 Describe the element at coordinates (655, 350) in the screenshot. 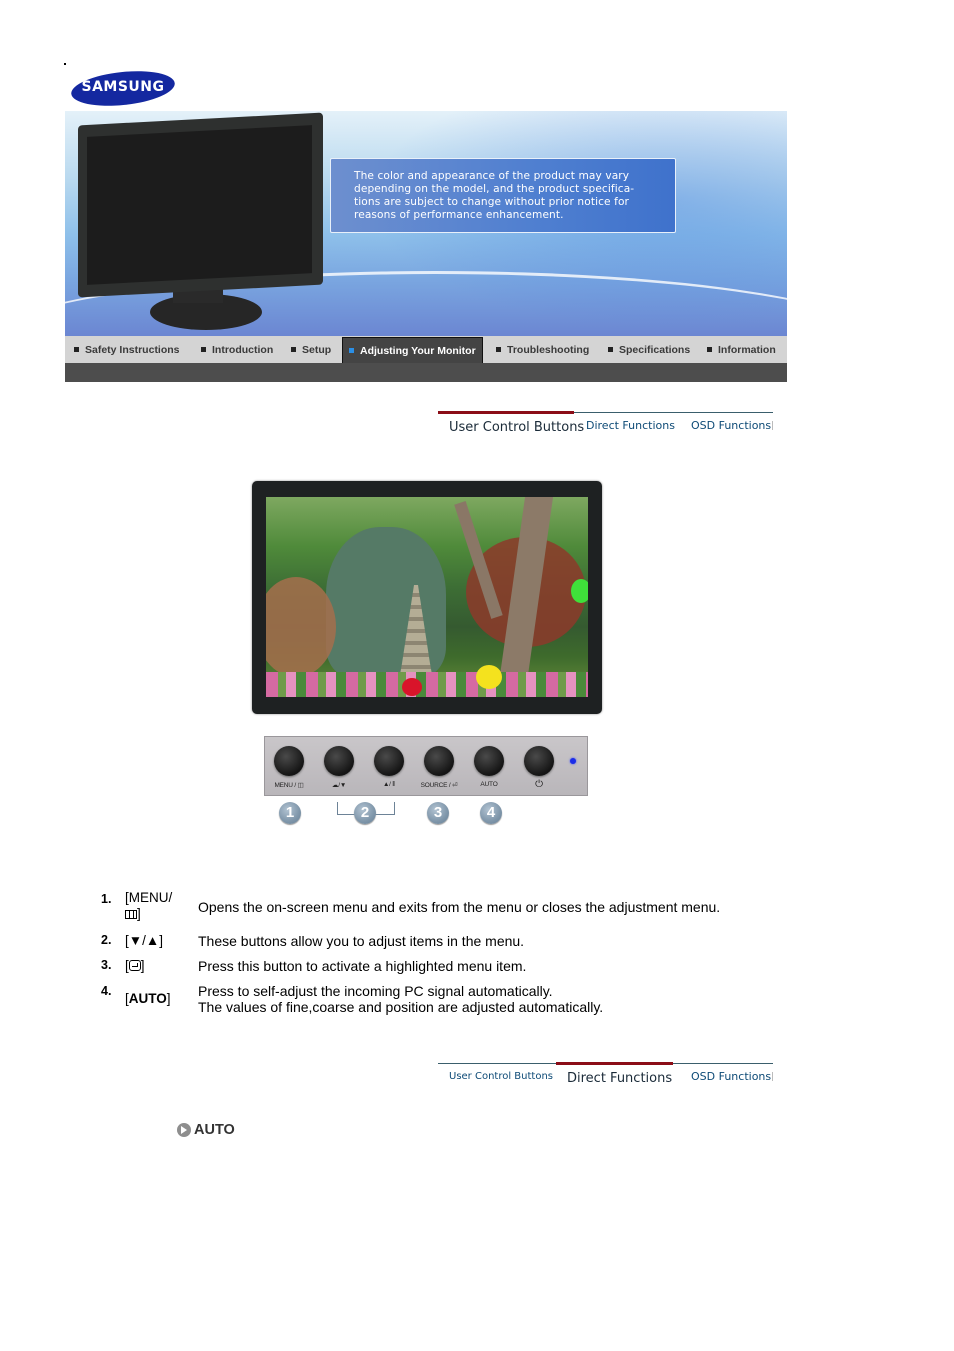

I see `nav-label: Specifications` at that location.